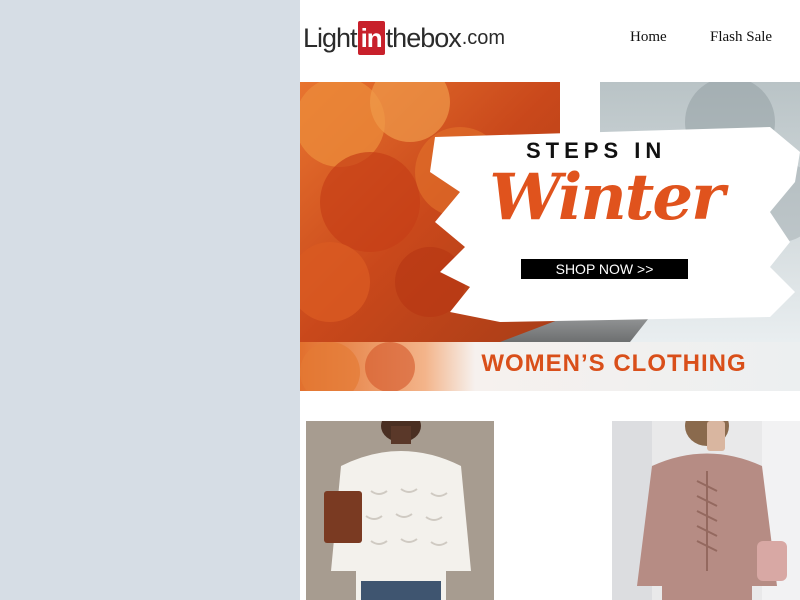  Describe the element at coordinates (371, 38) in the screenshot. I see `logo-badge: in` at that location.